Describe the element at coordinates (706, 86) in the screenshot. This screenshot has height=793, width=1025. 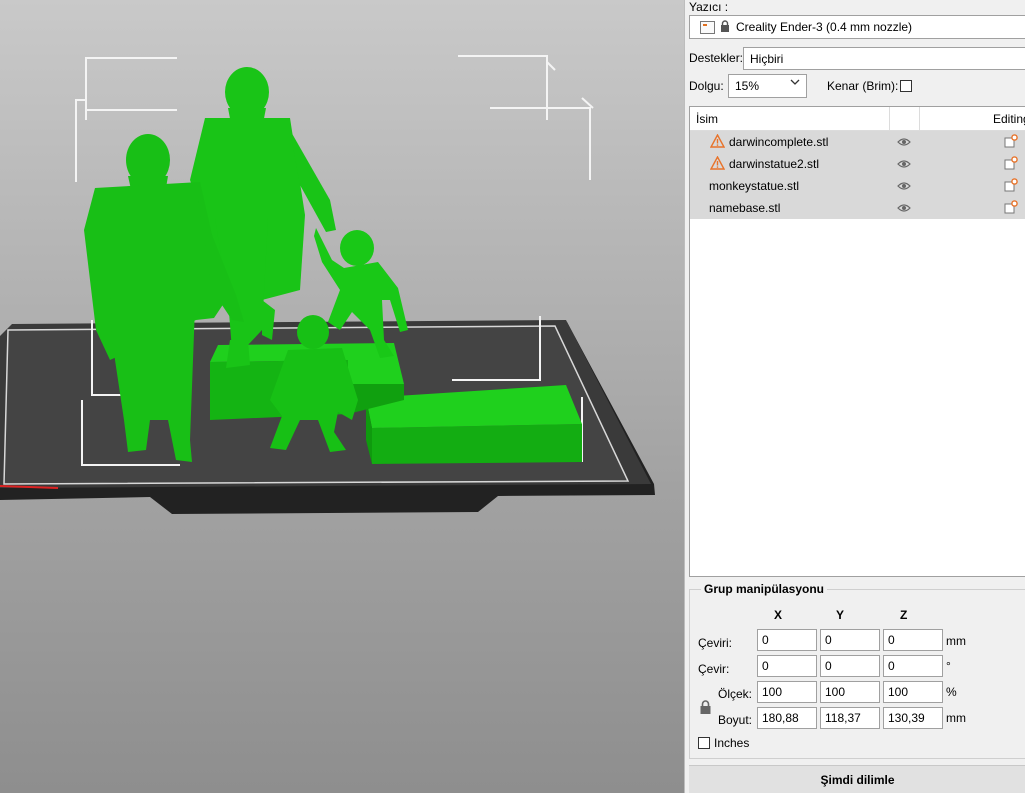
I see `infill-label: Dolgu:` at that location.